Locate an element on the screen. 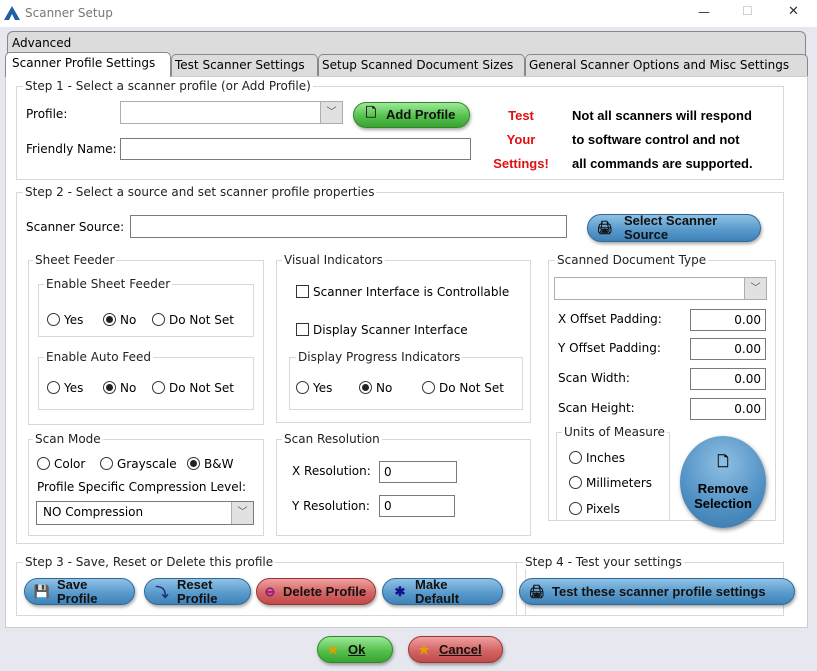  delete-profile-button: ⊖ Delete Profile is located at coordinates (316, 591).